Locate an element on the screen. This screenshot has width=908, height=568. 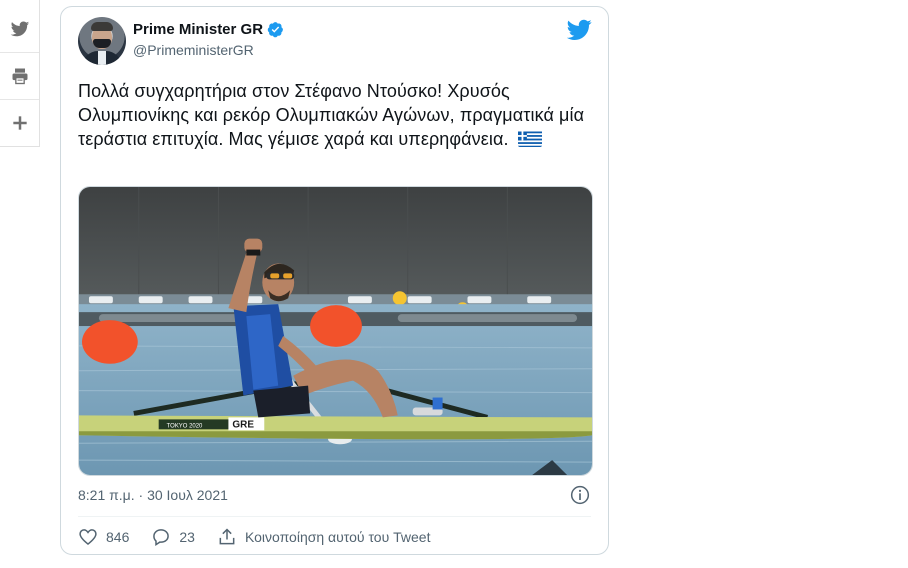
share-rail is located at coordinates (20, 73).